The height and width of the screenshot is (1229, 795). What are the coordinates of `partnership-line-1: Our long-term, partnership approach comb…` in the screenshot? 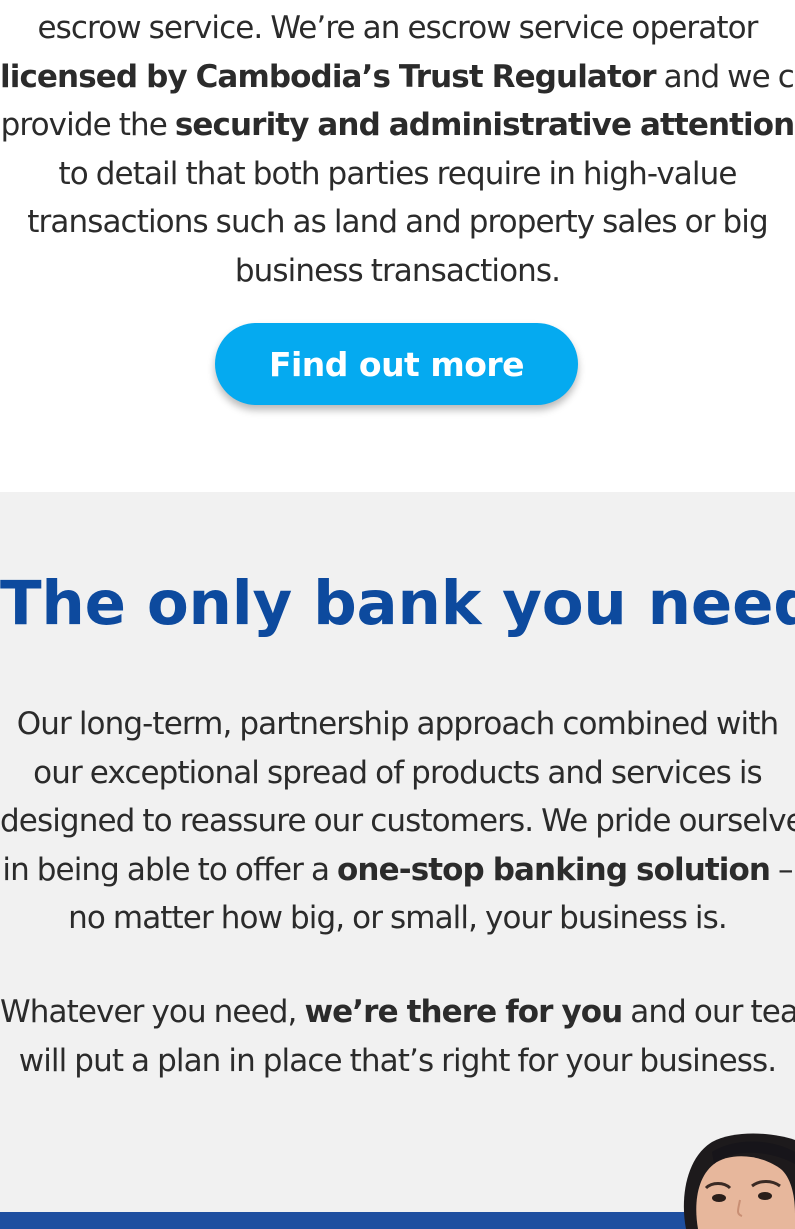 It's located at (397, 724).